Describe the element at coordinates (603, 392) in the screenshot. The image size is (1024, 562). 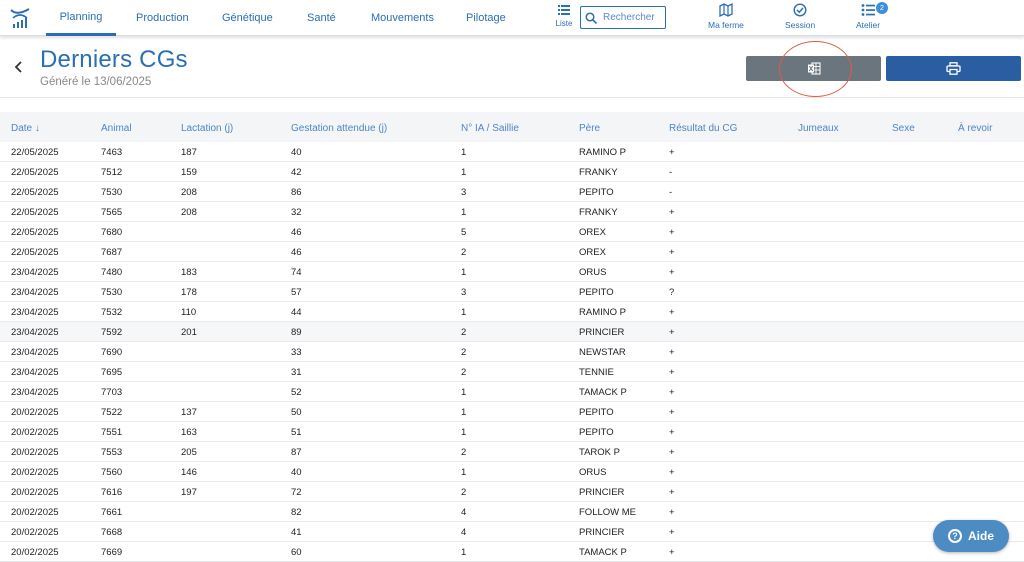
I see `cell-pere: TAMACK P` at that location.